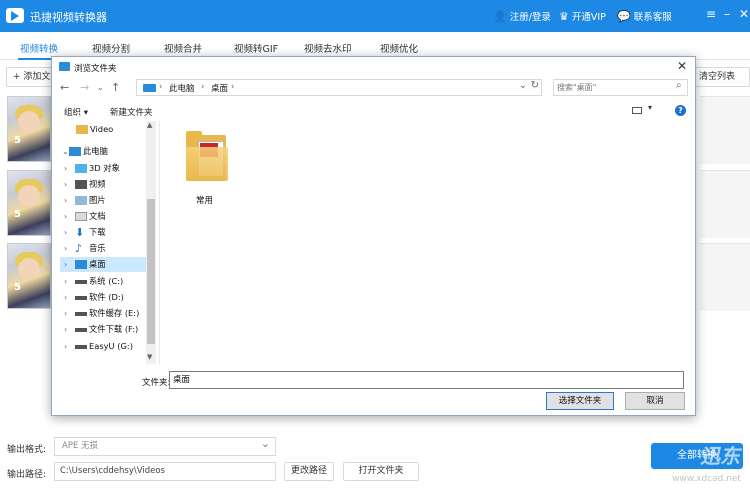 This screenshot has height=493, width=750. I want to click on thumbnail-art, so click(29, 196).